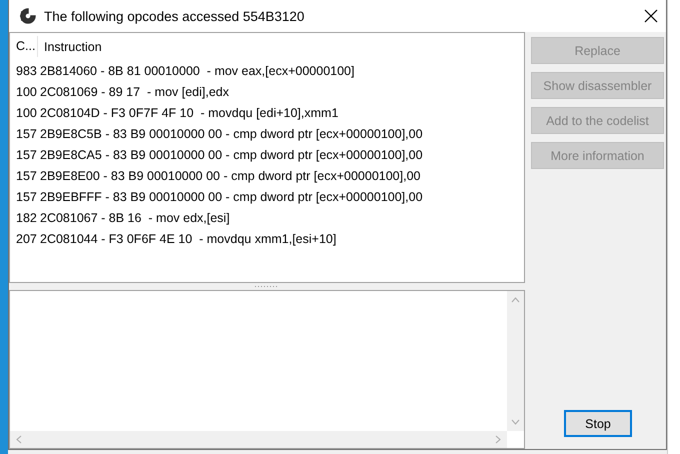 The height and width of the screenshot is (454, 680). Describe the element at coordinates (19, 439) in the screenshot. I see `scroll-left-icon` at that location.